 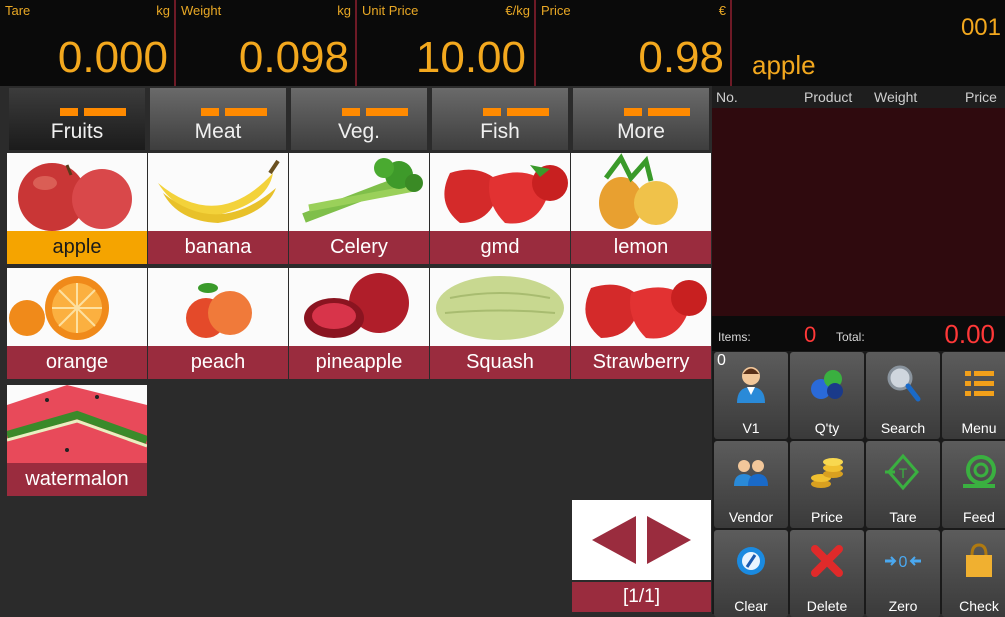 I want to click on menu-button: Menu, so click(x=973, y=395).